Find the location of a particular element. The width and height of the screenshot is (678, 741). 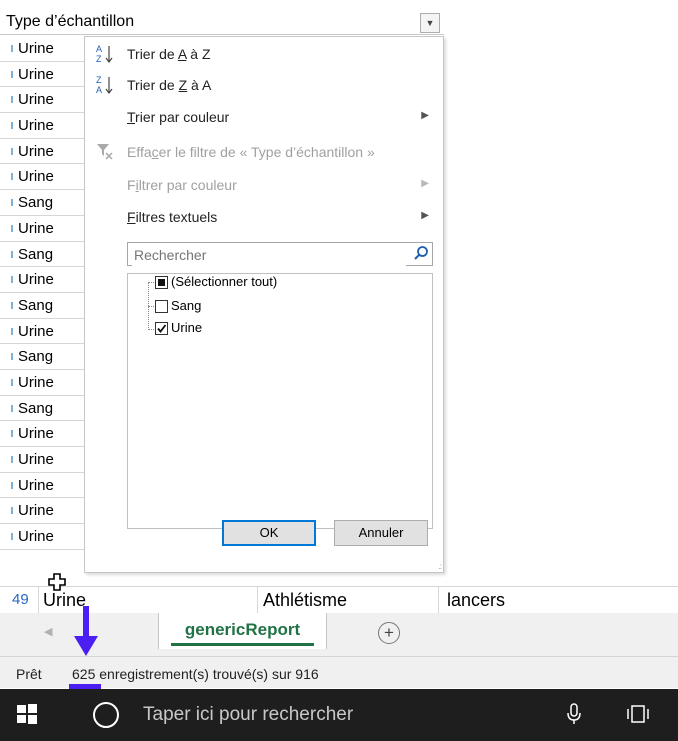

column-header: Type d’échantillon ▼ is located at coordinates (222, 23).